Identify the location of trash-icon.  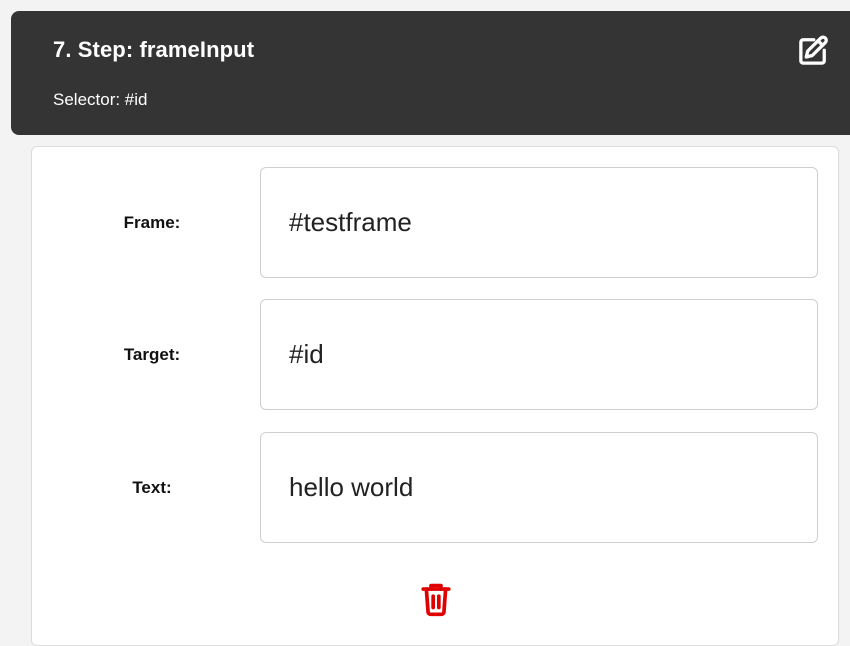
(436, 600).